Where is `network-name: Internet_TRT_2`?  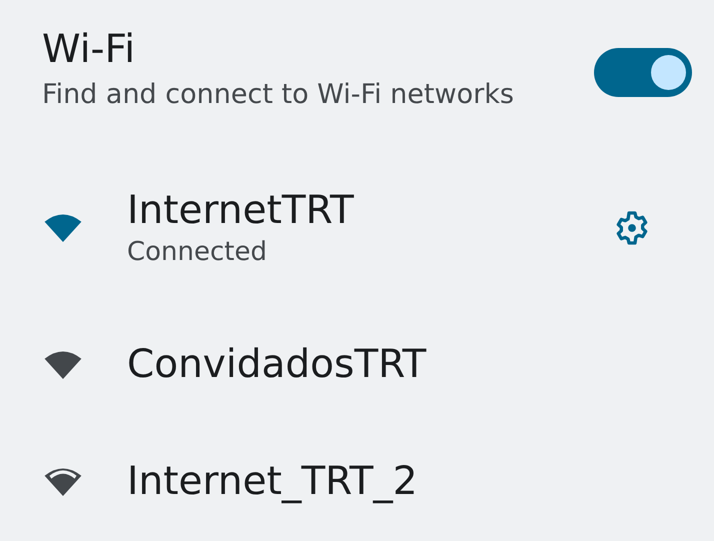 network-name: Internet_TRT_2 is located at coordinates (409, 482).